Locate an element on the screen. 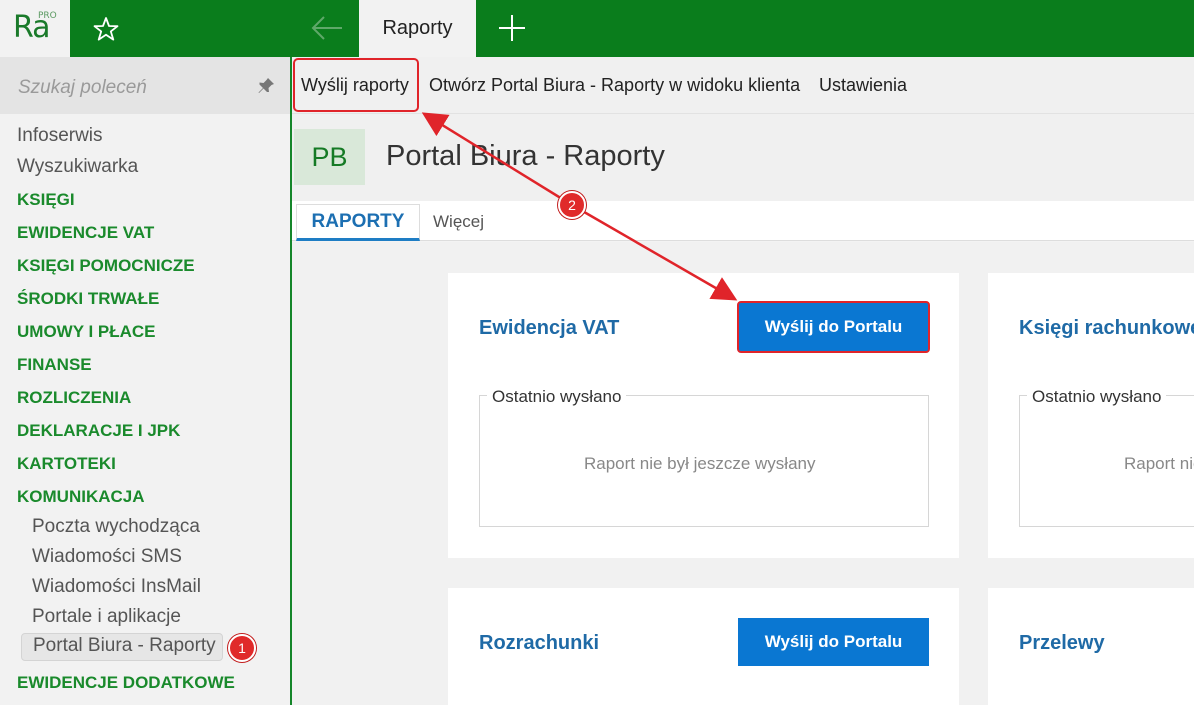  page-title: Portal Biura - Raporty is located at coordinates (525, 156).